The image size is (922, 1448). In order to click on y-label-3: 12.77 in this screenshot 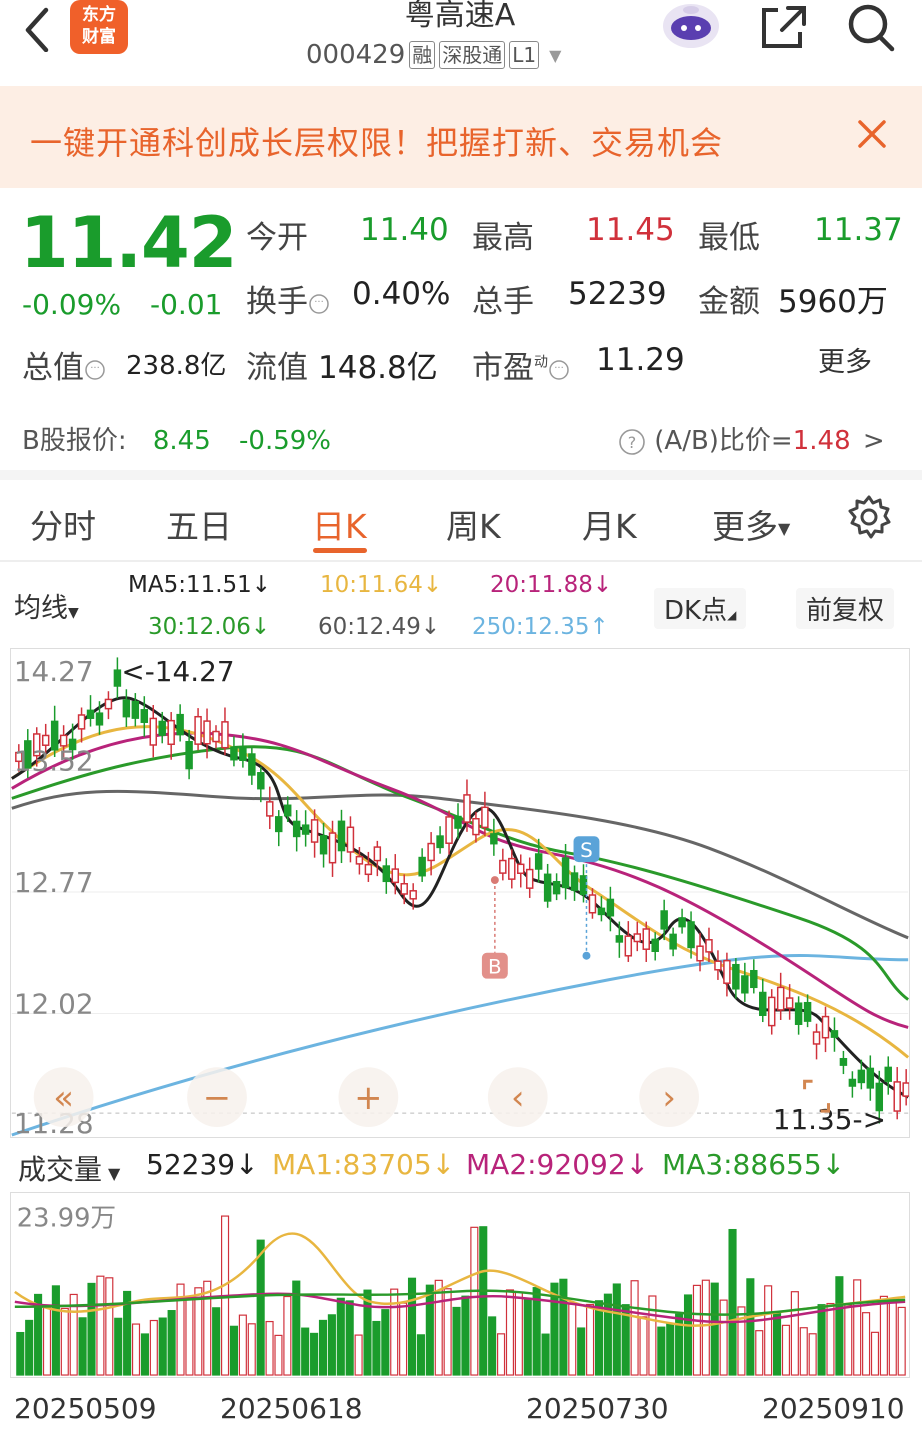, I will do `click(54, 882)`.